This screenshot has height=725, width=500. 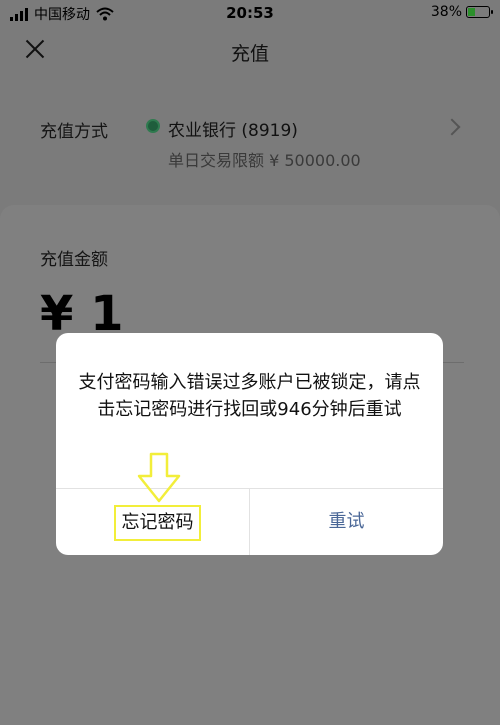 I want to click on status-bar: 中国移动 20:53 38%, so click(x=250, y=13).